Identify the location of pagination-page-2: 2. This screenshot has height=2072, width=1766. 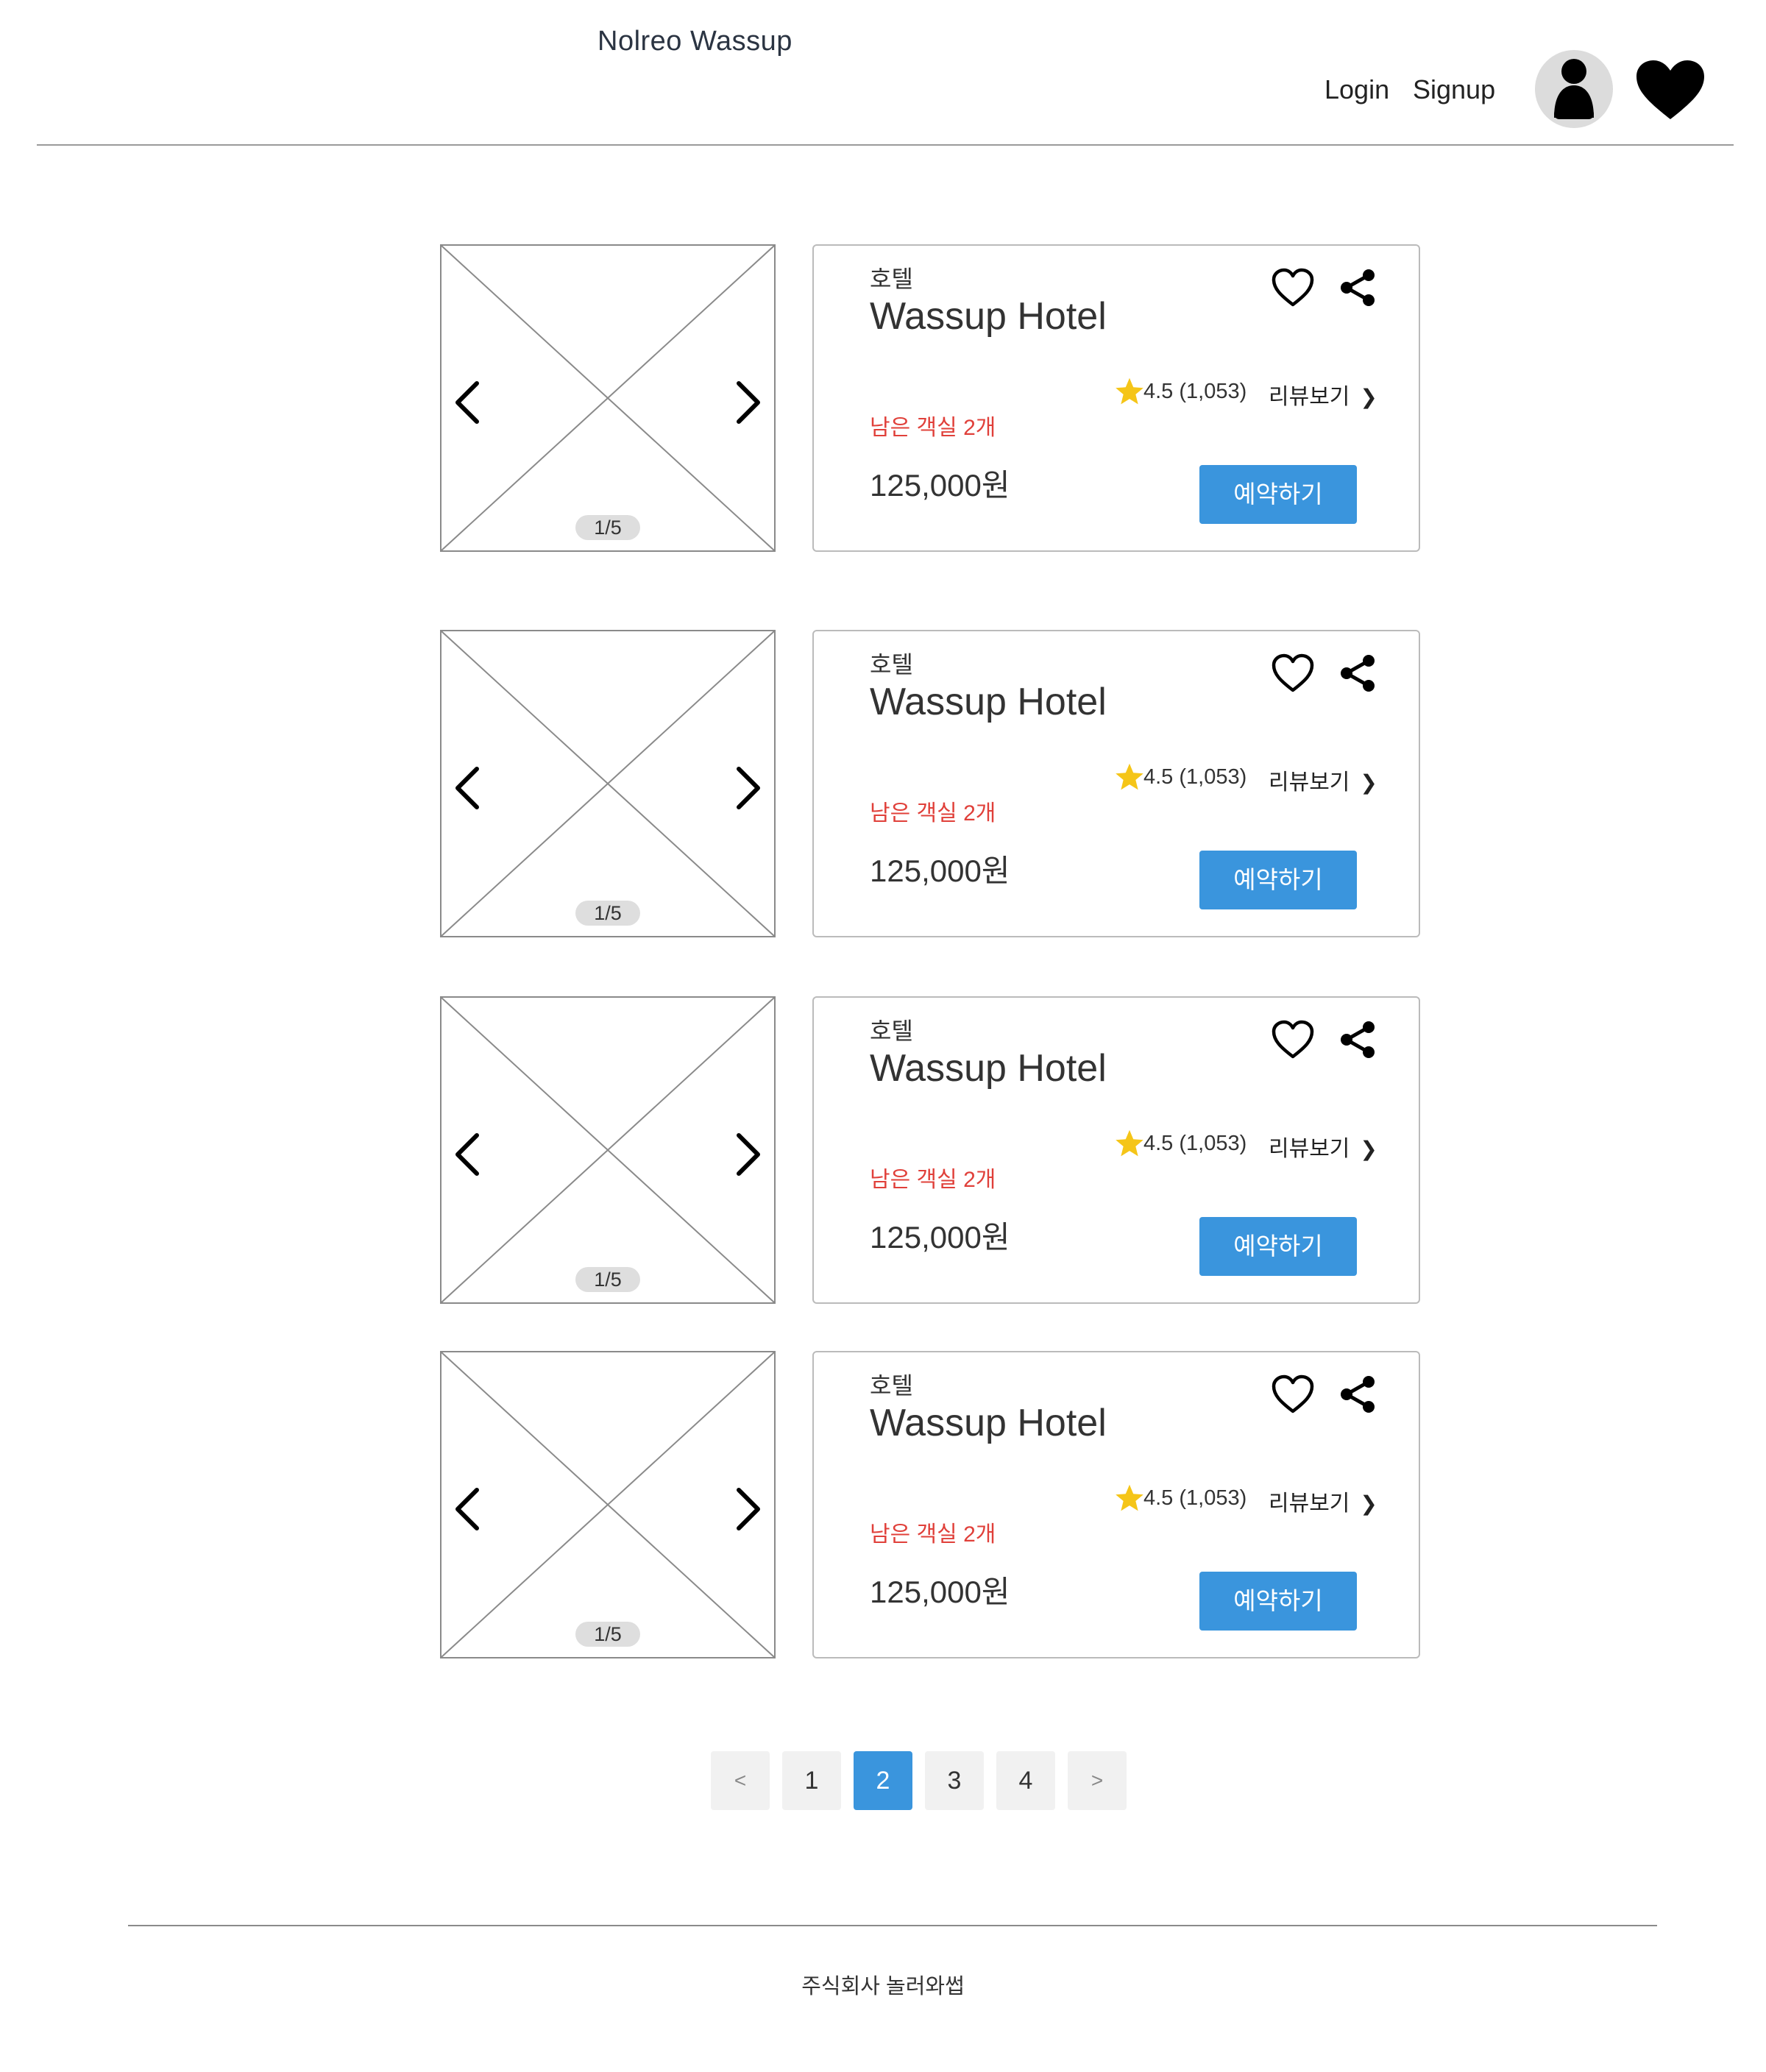
(883, 1780).